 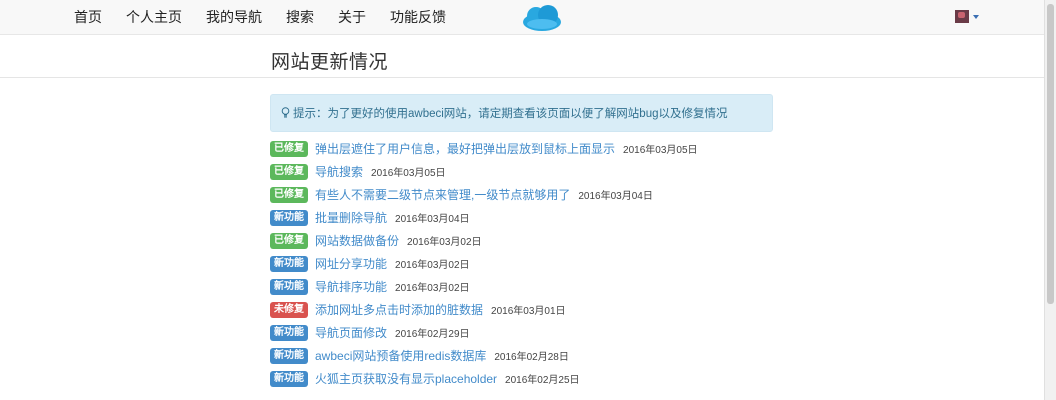 I want to click on update-link: 导航页面修改, so click(x=351, y=332).